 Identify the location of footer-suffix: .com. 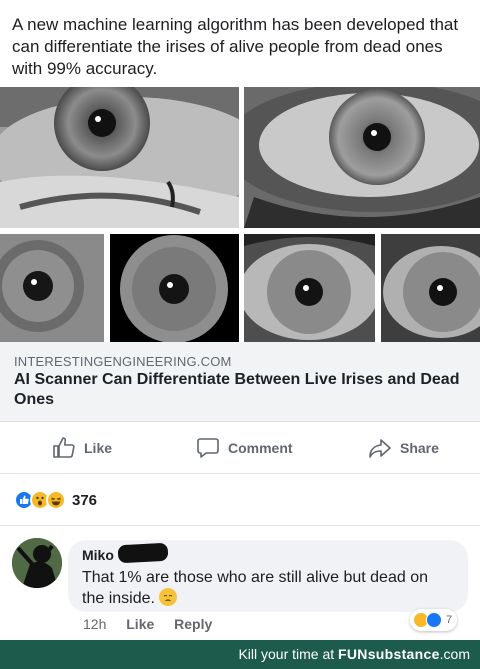
(454, 654).